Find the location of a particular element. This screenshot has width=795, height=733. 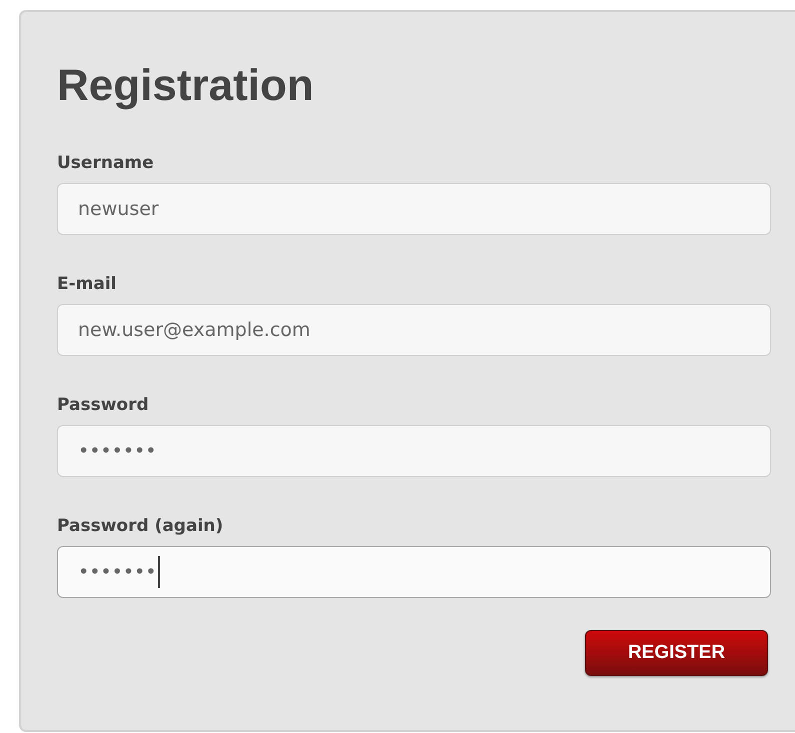

form-title: Registration is located at coordinates (186, 84).